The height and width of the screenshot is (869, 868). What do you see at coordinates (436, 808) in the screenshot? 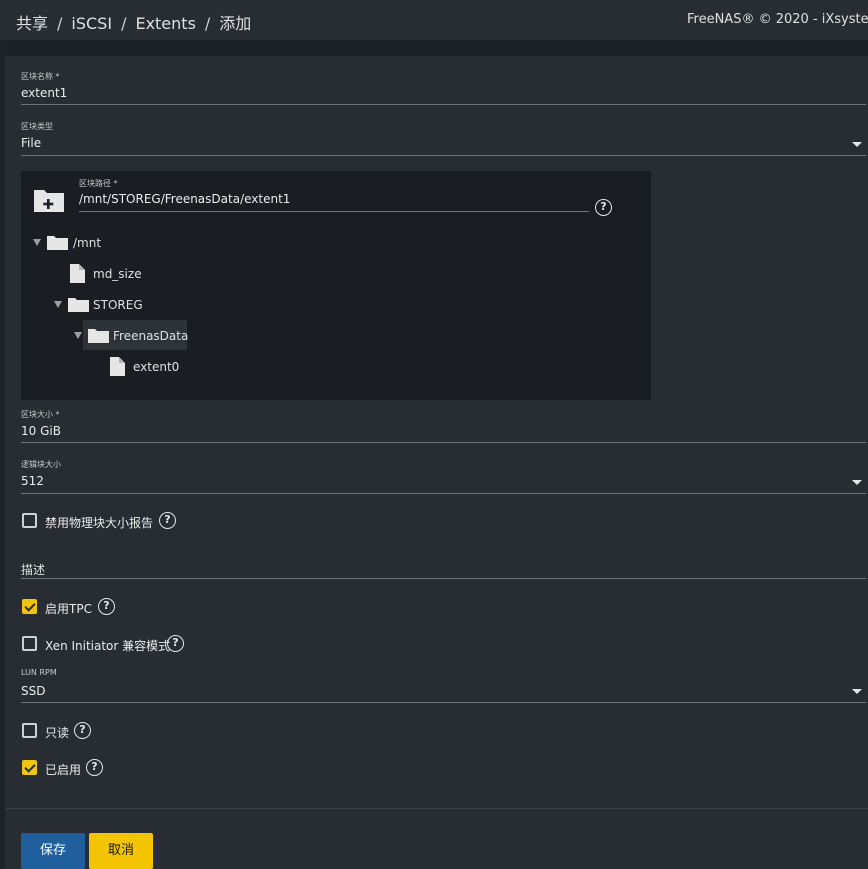
I see `form-divider` at bounding box center [436, 808].